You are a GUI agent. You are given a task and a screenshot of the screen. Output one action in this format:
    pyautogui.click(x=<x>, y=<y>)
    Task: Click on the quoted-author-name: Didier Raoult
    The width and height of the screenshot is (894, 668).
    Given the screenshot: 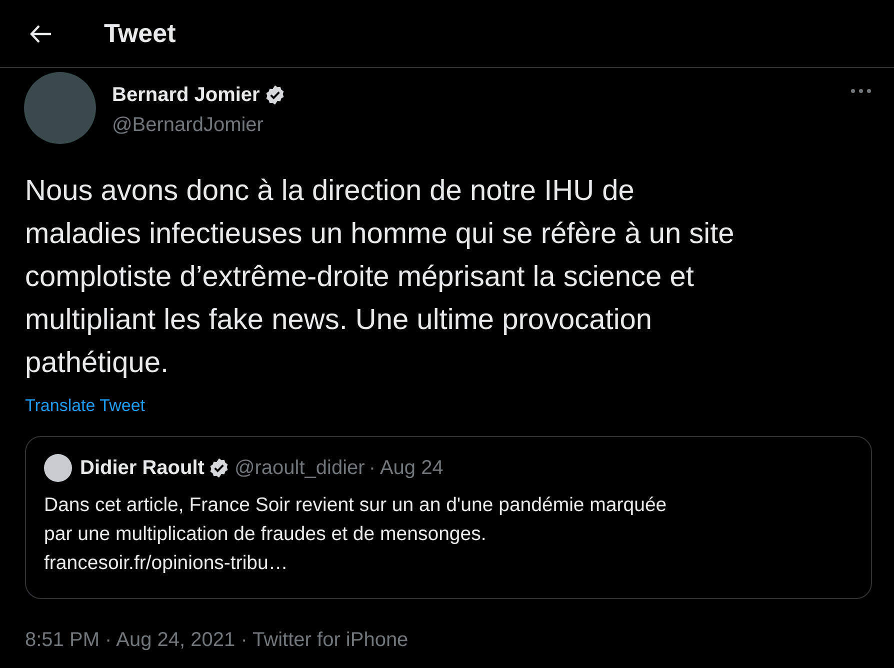 What is the action you would take?
    pyautogui.click(x=142, y=468)
    